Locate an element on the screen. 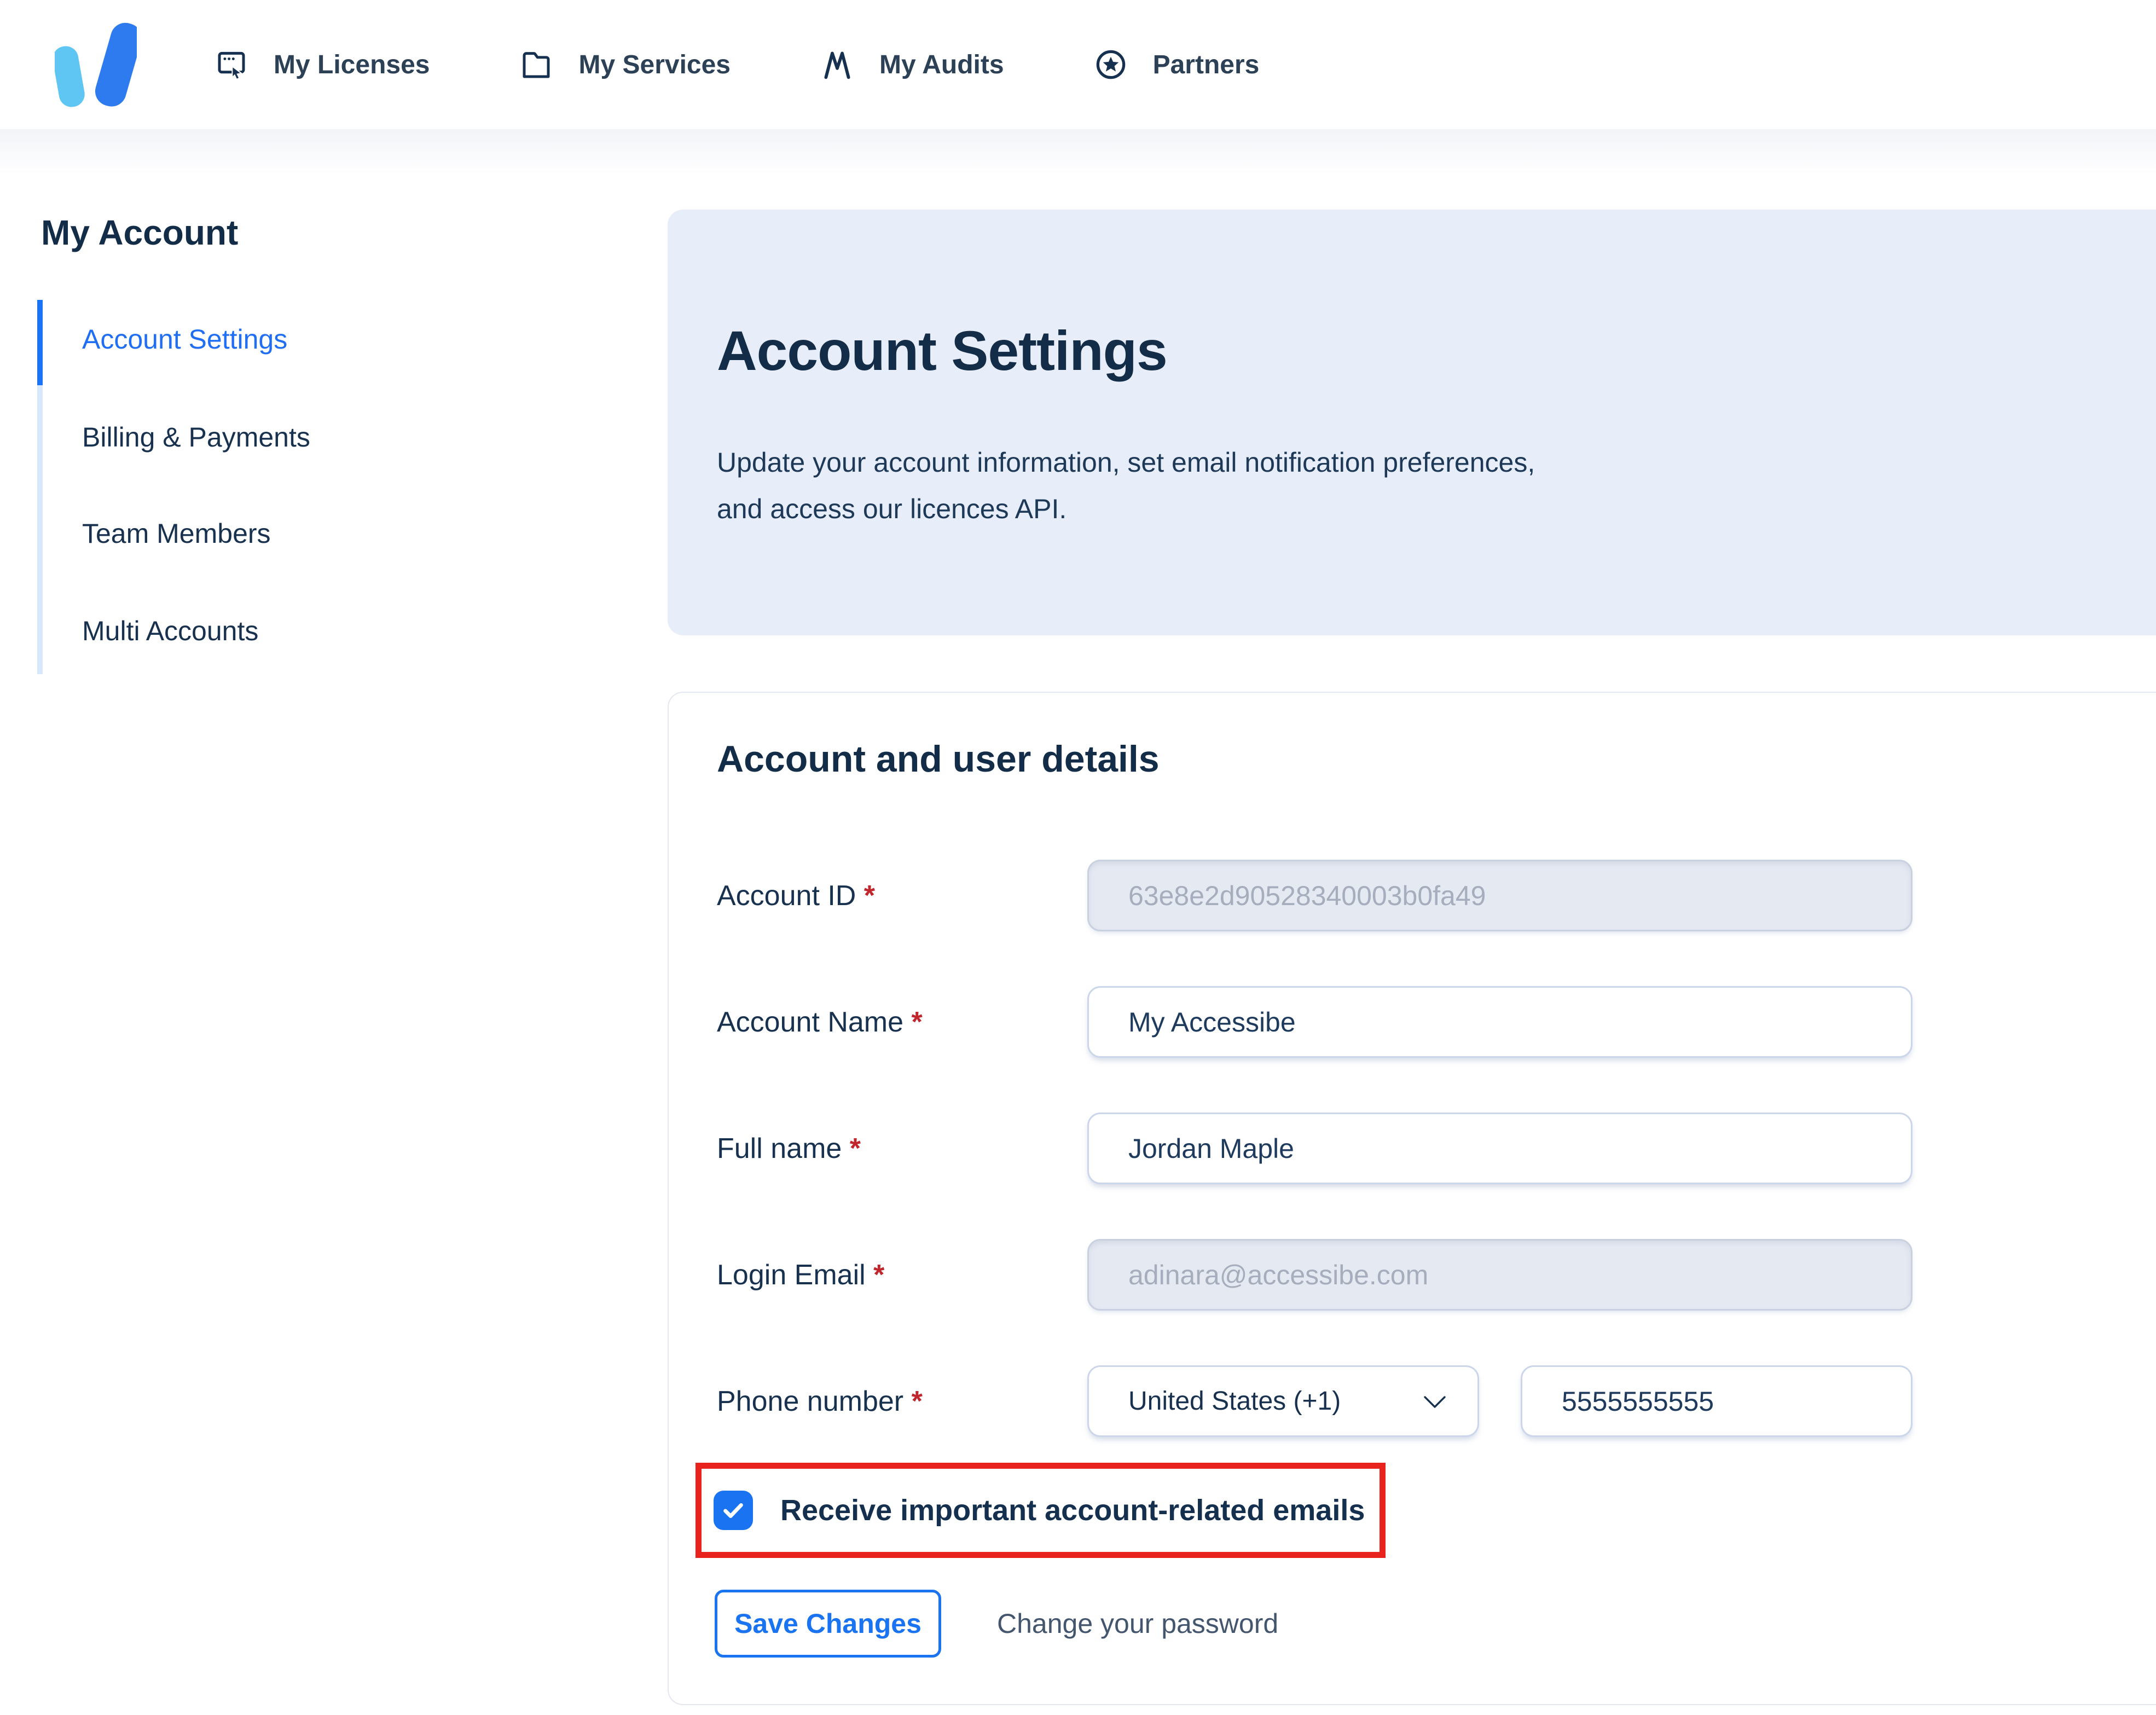 Image resolution: width=2156 pixels, height=1715 pixels. account-id-input is located at coordinates (1499, 896).